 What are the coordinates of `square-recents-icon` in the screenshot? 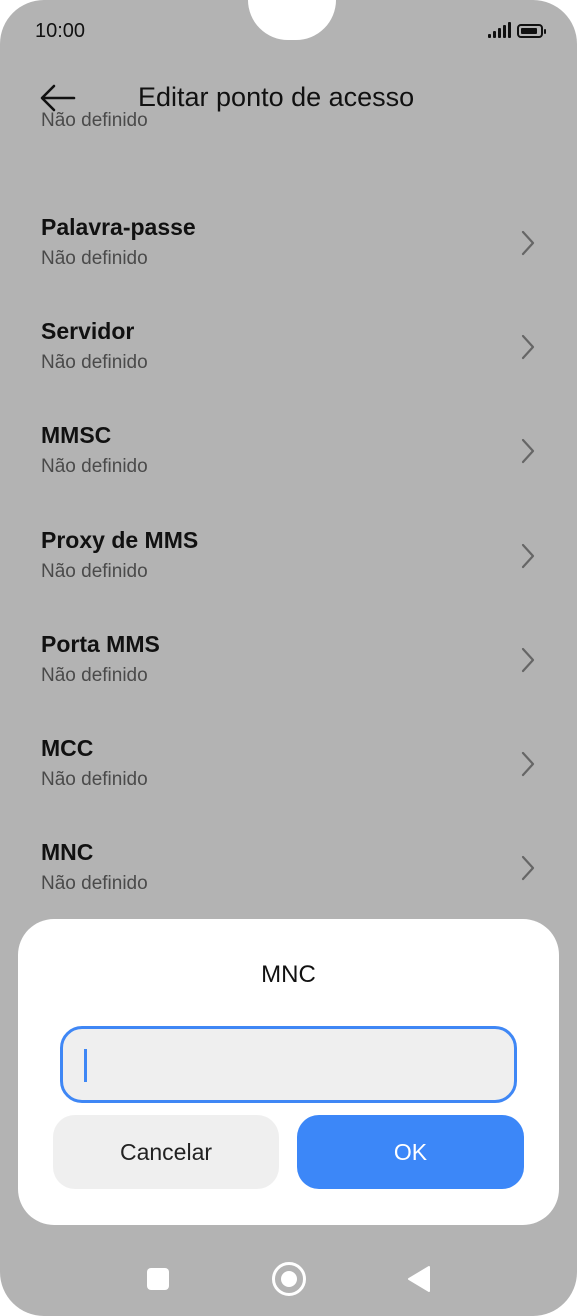 It's located at (158, 1279).